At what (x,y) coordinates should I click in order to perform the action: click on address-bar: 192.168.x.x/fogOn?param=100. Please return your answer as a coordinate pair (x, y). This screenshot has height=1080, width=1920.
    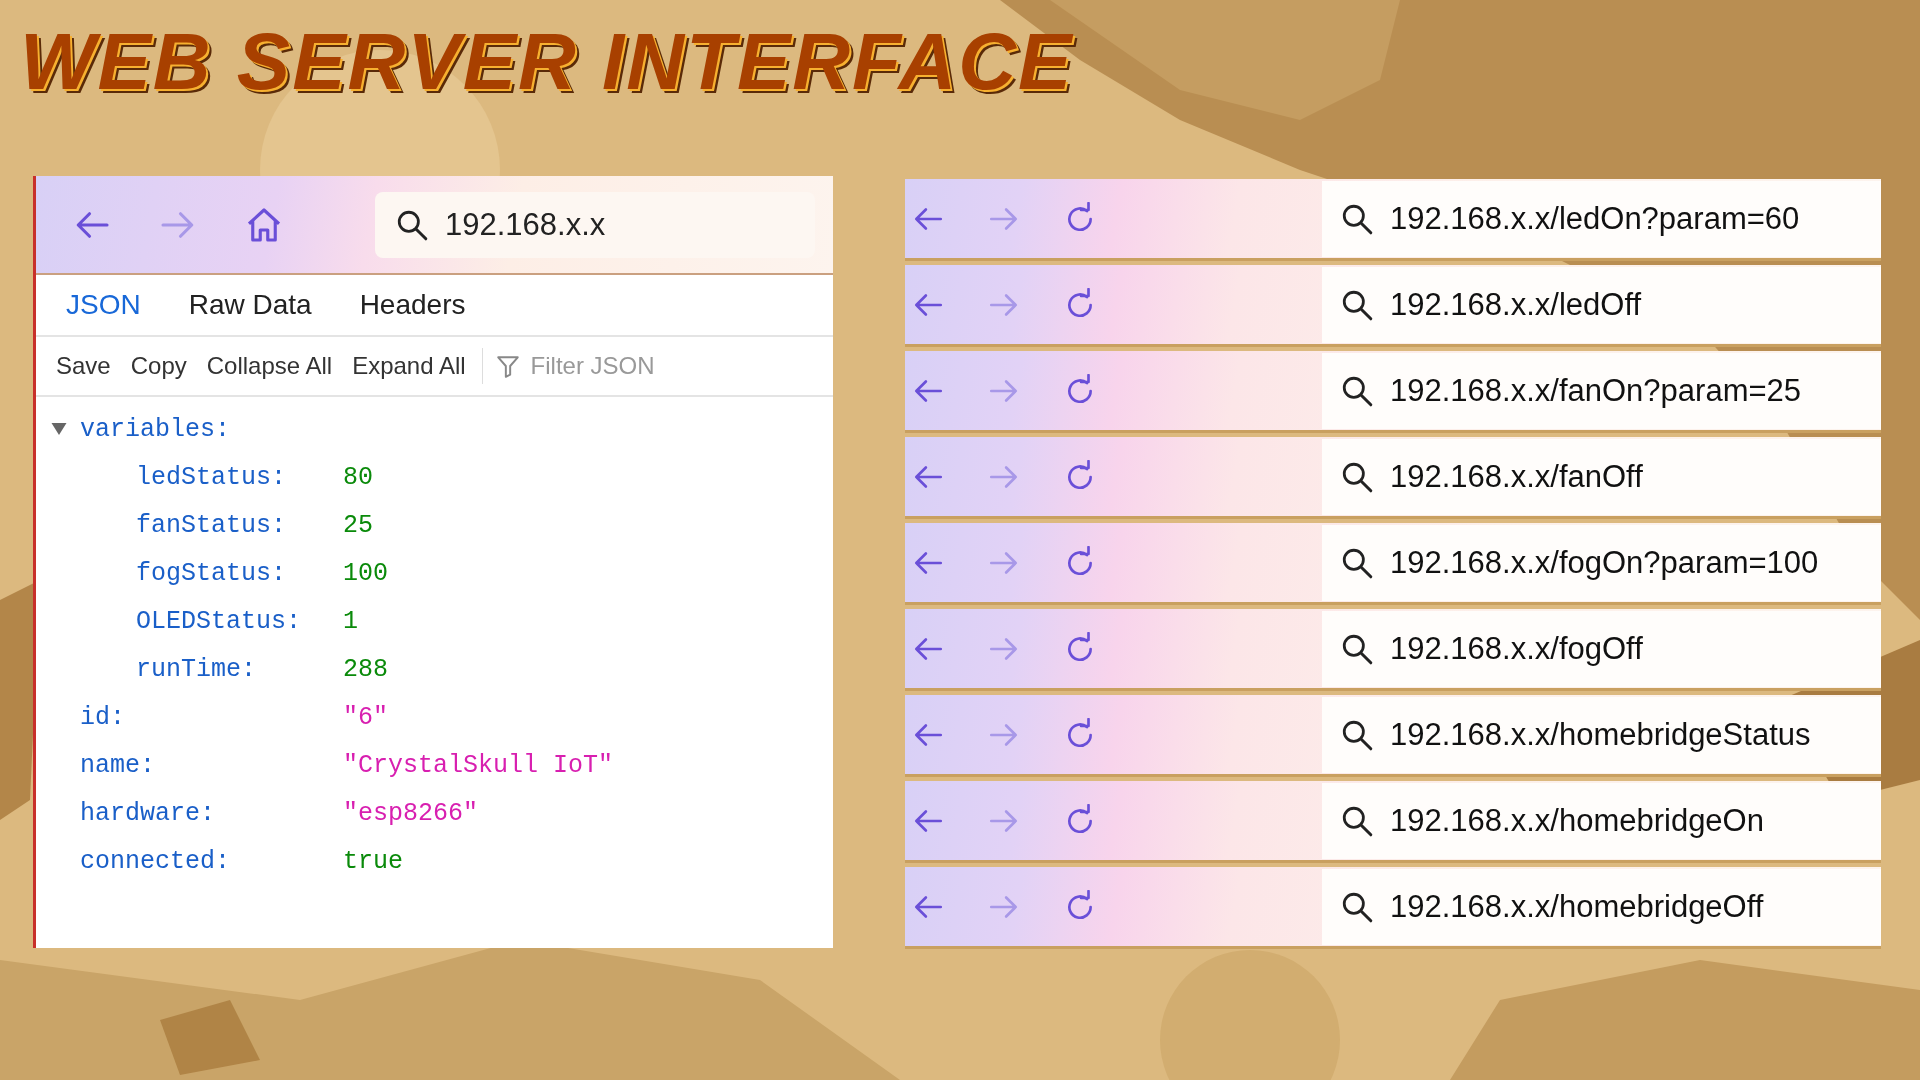
    Looking at the image, I should click on (1601, 562).